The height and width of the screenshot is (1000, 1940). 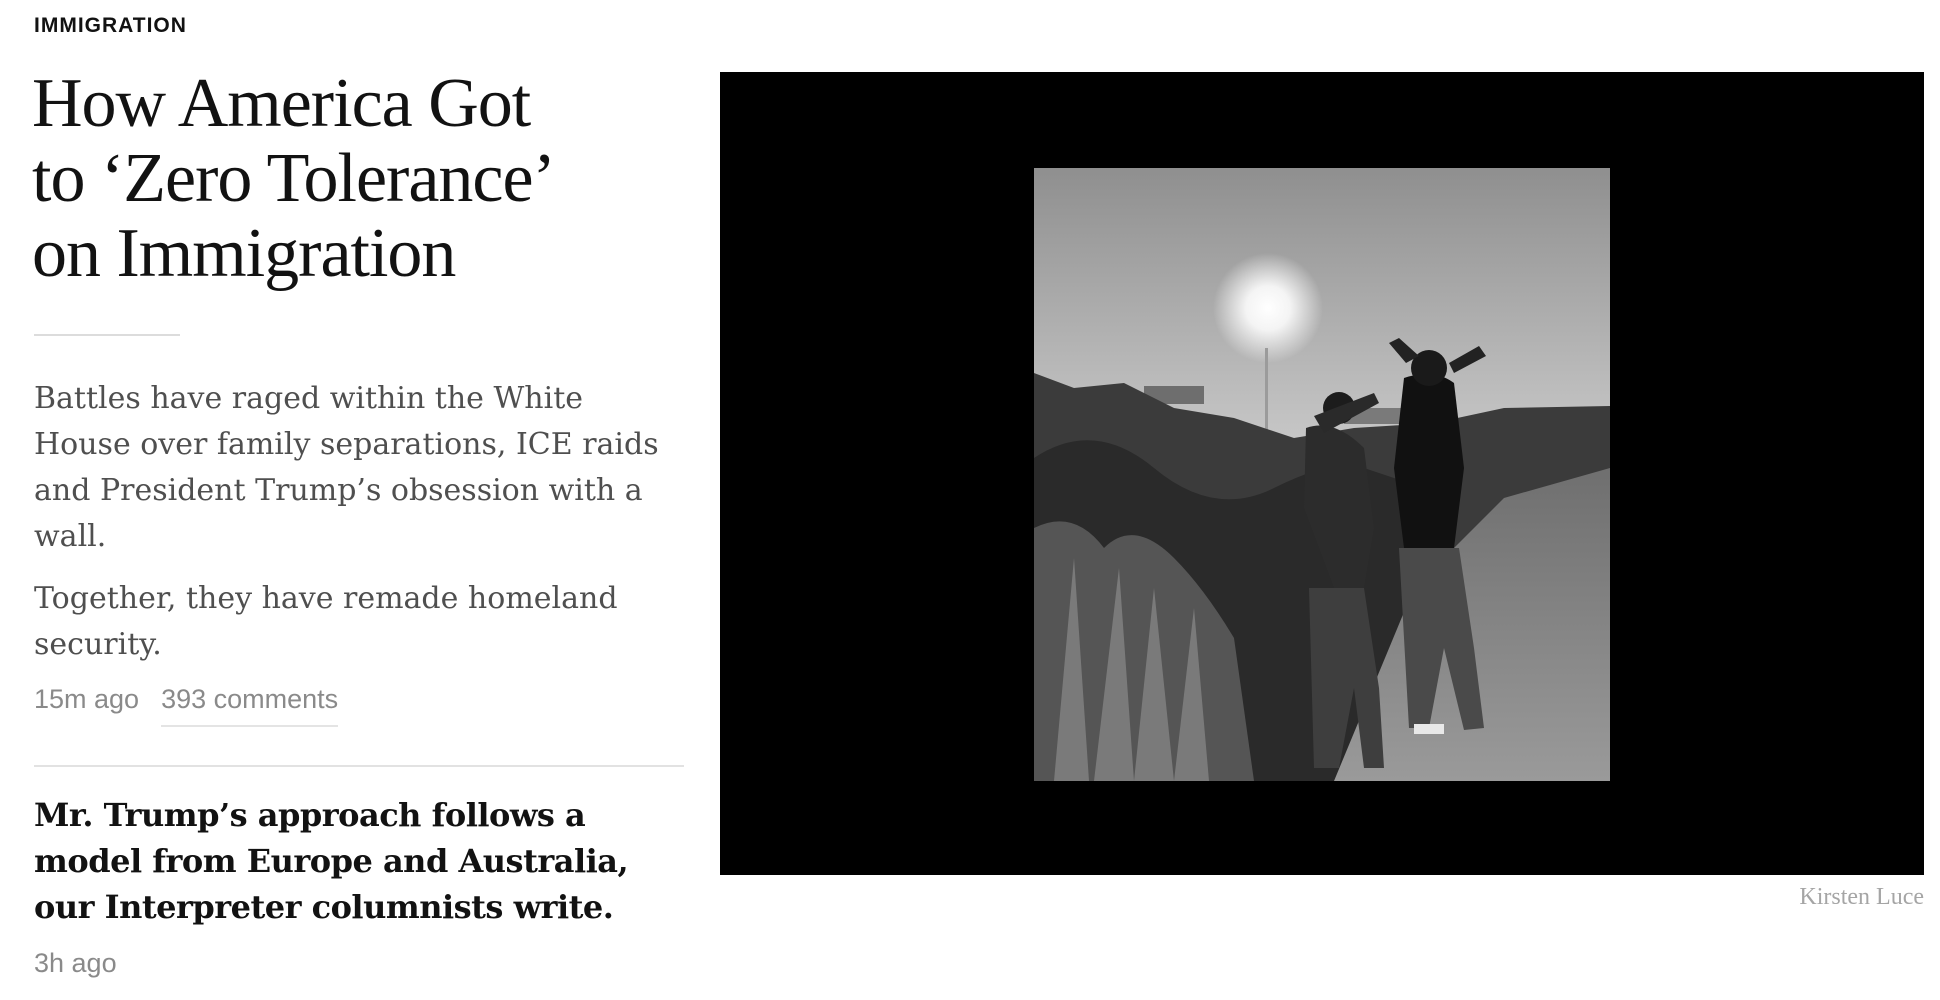 What do you see at coordinates (250, 705) in the screenshot?
I see `comments-link: 393 comments` at bounding box center [250, 705].